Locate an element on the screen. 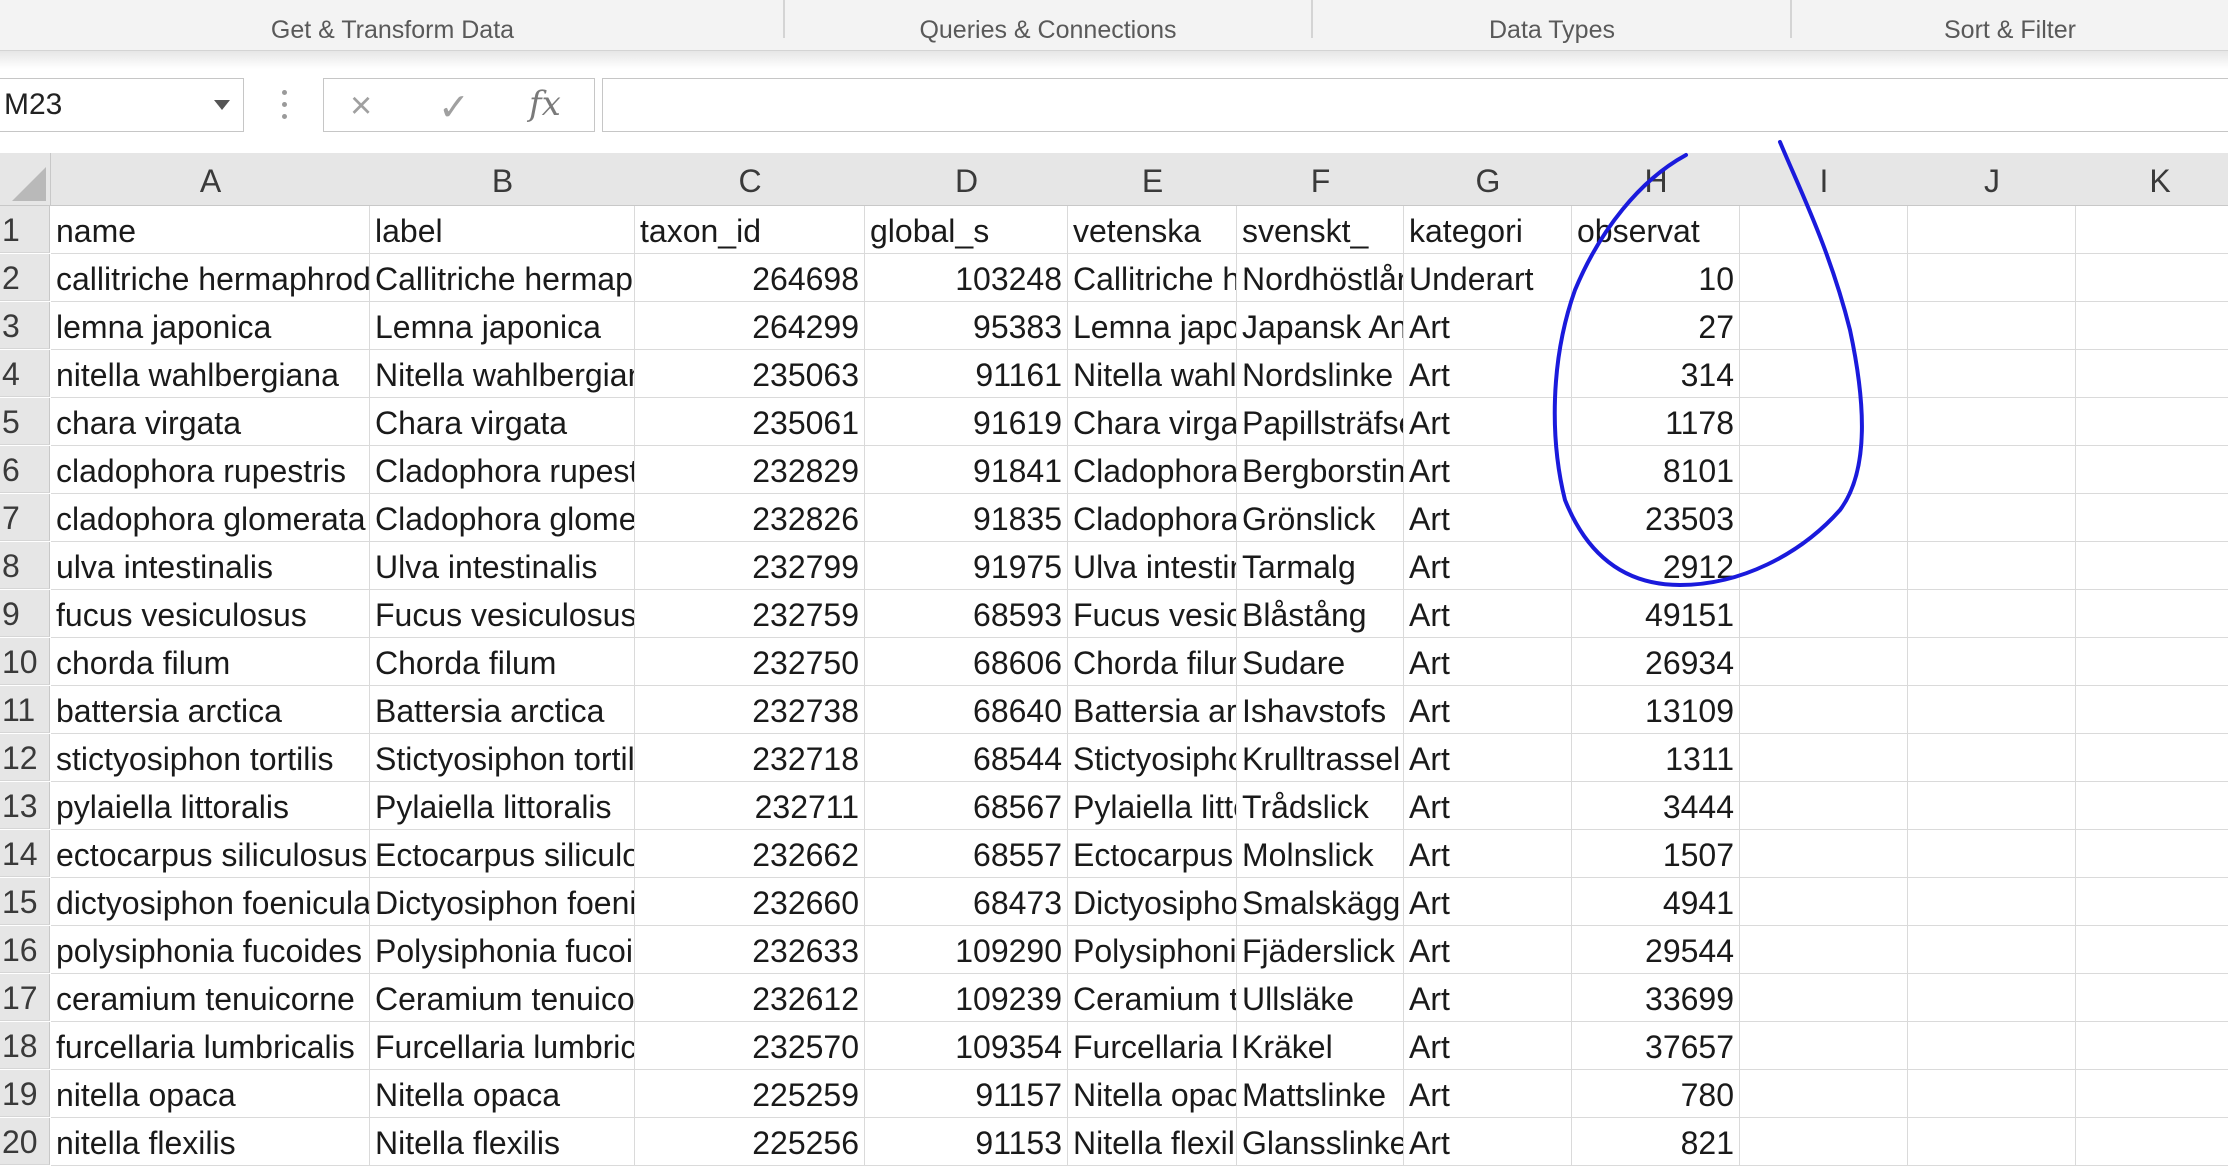  cell-observat: 4941 is located at coordinates (1656, 902).